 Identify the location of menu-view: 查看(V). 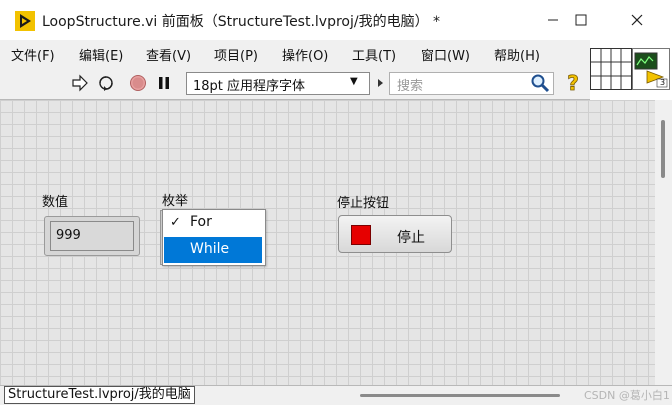
(168, 54).